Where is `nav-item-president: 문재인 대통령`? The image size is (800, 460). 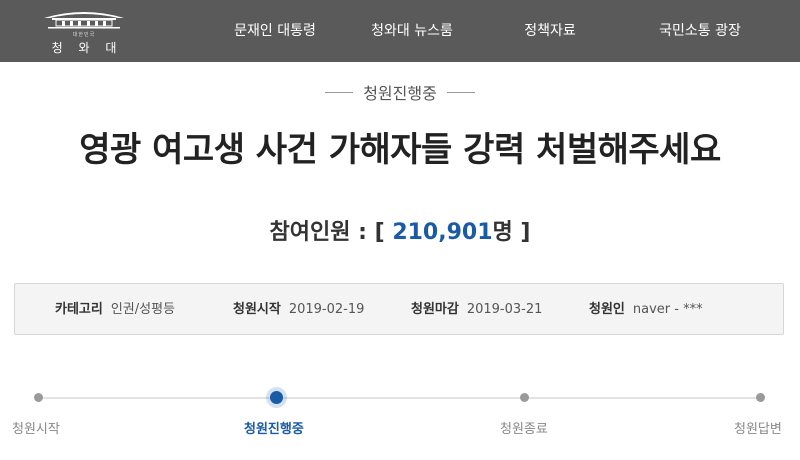 nav-item-president: 문재인 대통령 is located at coordinates (275, 31).